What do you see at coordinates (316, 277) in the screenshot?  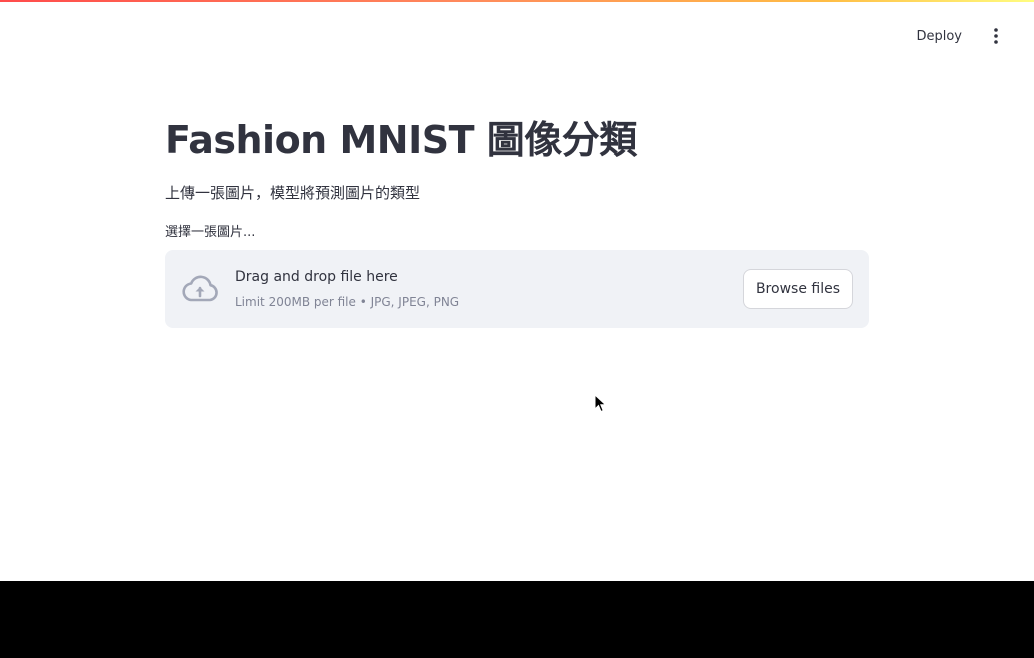 I see `dropzone-title: Drag and drop file here` at bounding box center [316, 277].